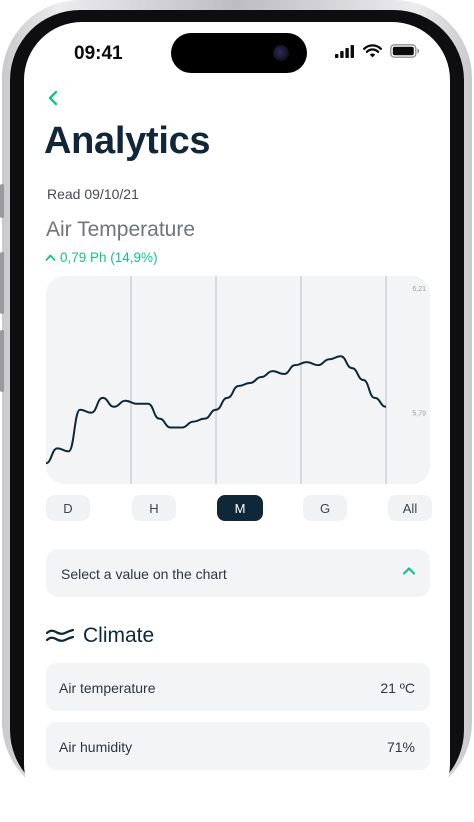 The width and height of the screenshot is (474, 822). What do you see at coordinates (238, 687) in the screenshot?
I see `climate-row-air-temperature: Air temperature 21 ºC` at bounding box center [238, 687].